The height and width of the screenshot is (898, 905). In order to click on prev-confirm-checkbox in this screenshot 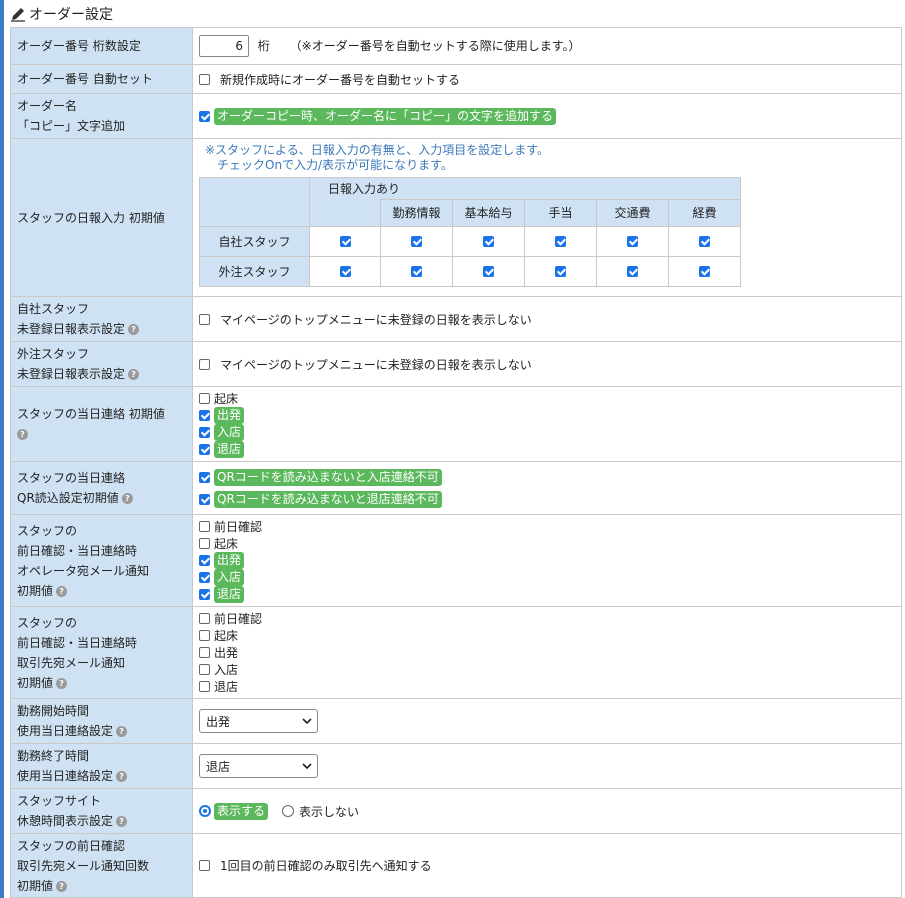, I will do `click(204, 865)`.